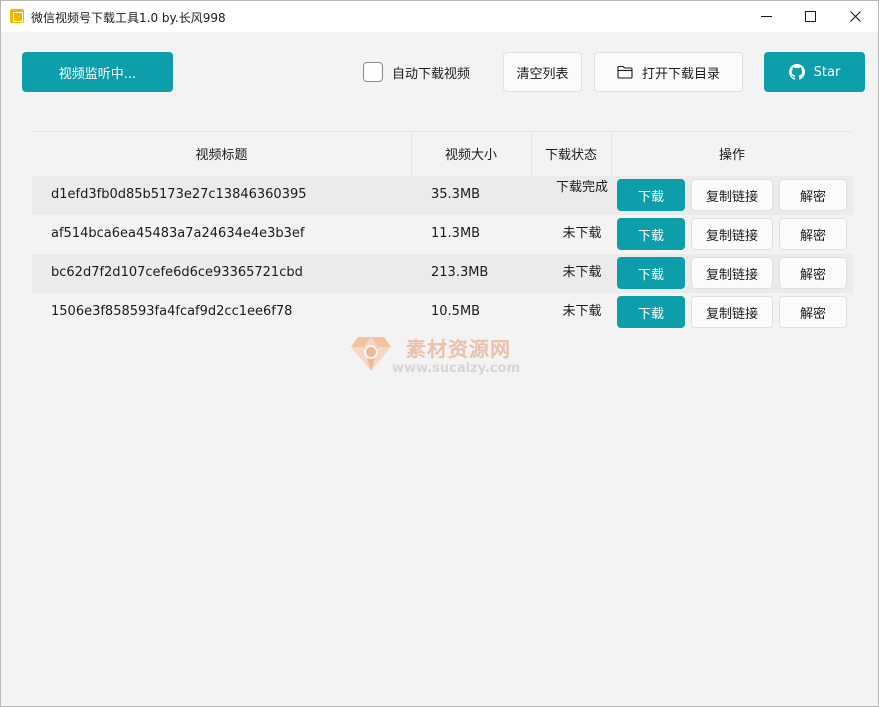 The width and height of the screenshot is (879, 707). Describe the element at coordinates (128, 18) in the screenshot. I see `window-title: 微信视频号下载工具1.0 by.长风998` at that location.